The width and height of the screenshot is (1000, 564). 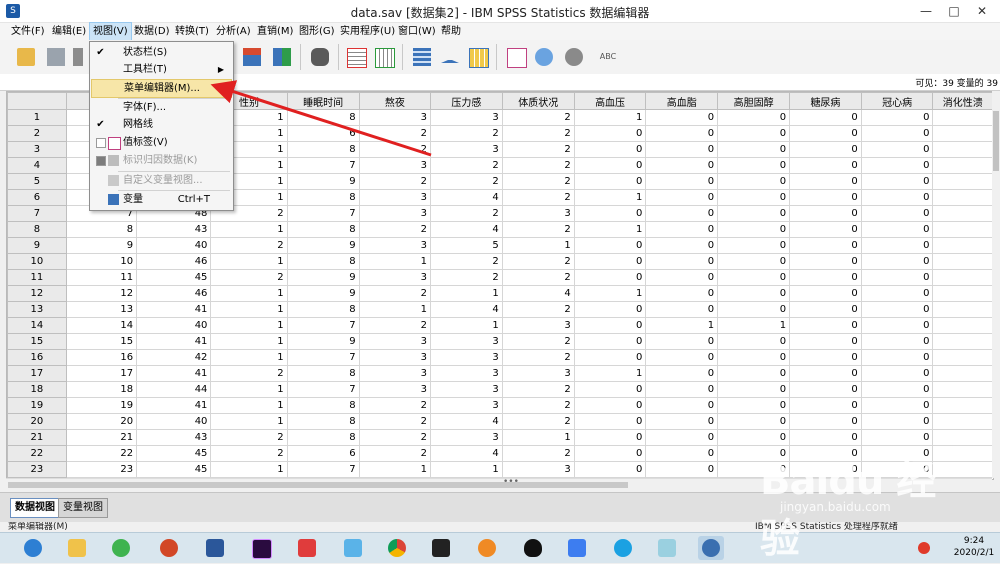 I want to click on column-header: 冠心病, so click(x=897, y=101).